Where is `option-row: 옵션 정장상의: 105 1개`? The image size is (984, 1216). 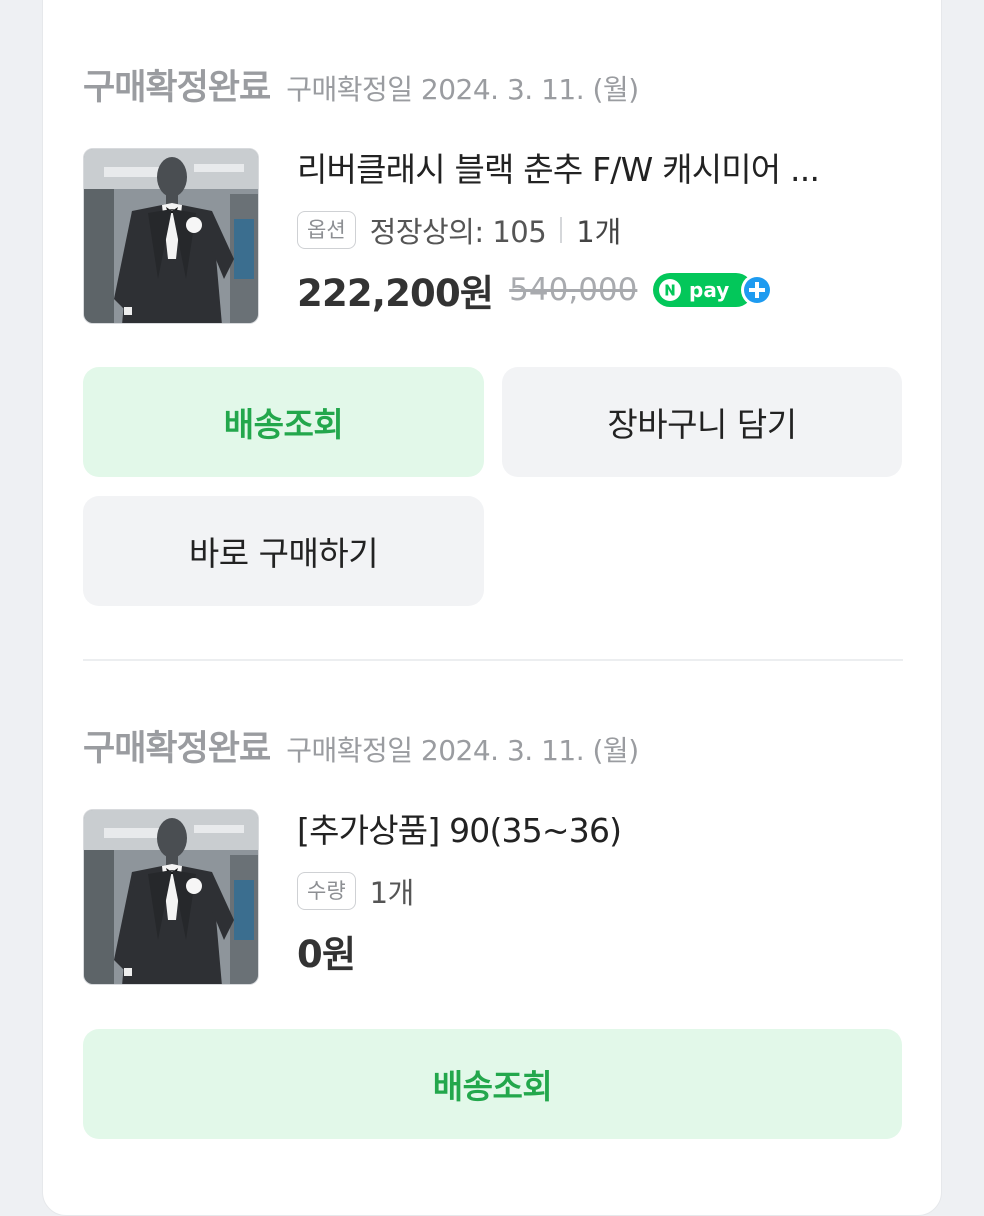 option-row: 옵션 정장상의: 105 1개 is located at coordinates (602, 230).